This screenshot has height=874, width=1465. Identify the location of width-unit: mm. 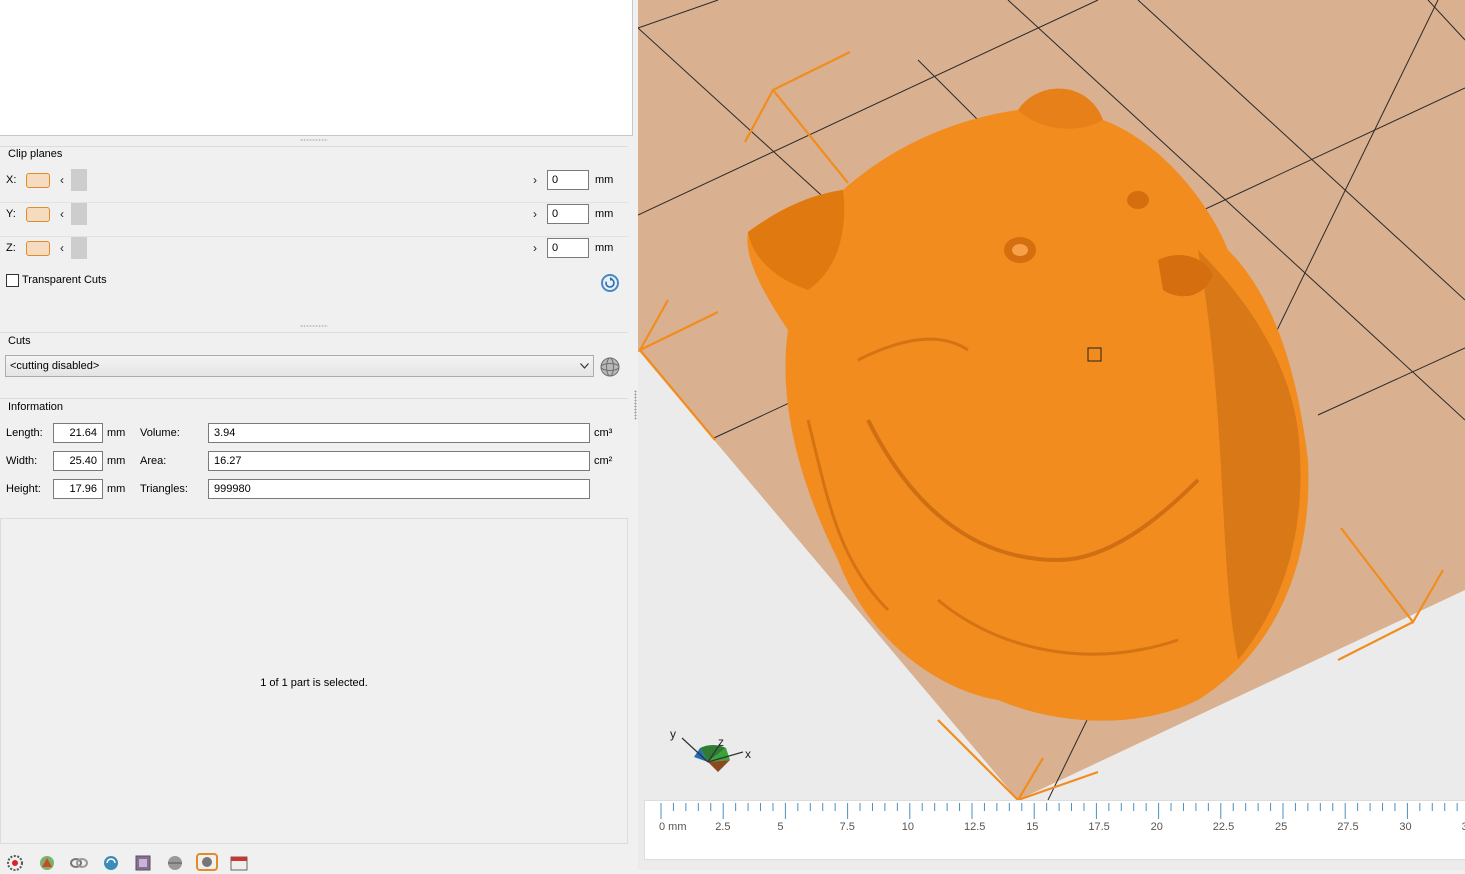
(116, 461).